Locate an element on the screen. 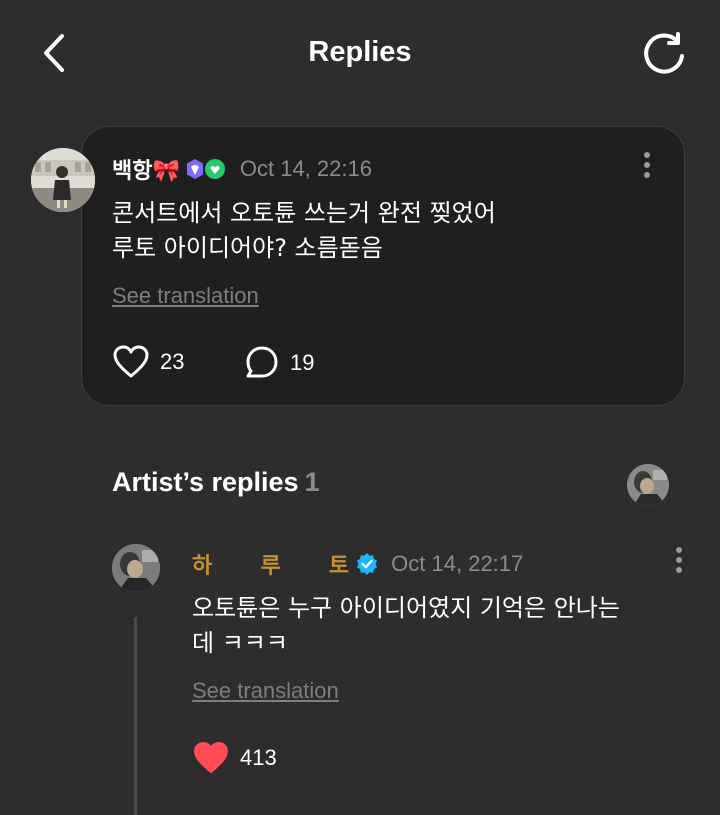  comment-icon is located at coordinates (262, 362).